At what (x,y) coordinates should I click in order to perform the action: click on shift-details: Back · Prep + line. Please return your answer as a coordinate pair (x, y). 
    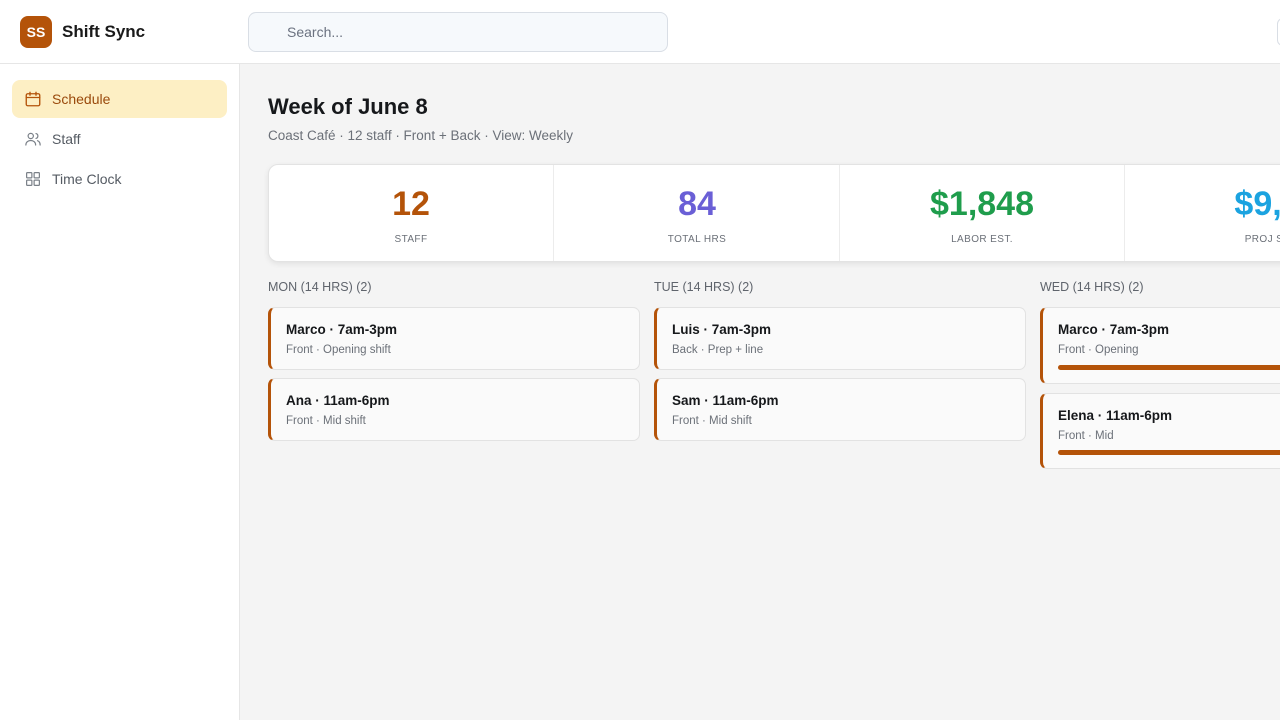
    Looking at the image, I should click on (718, 350).